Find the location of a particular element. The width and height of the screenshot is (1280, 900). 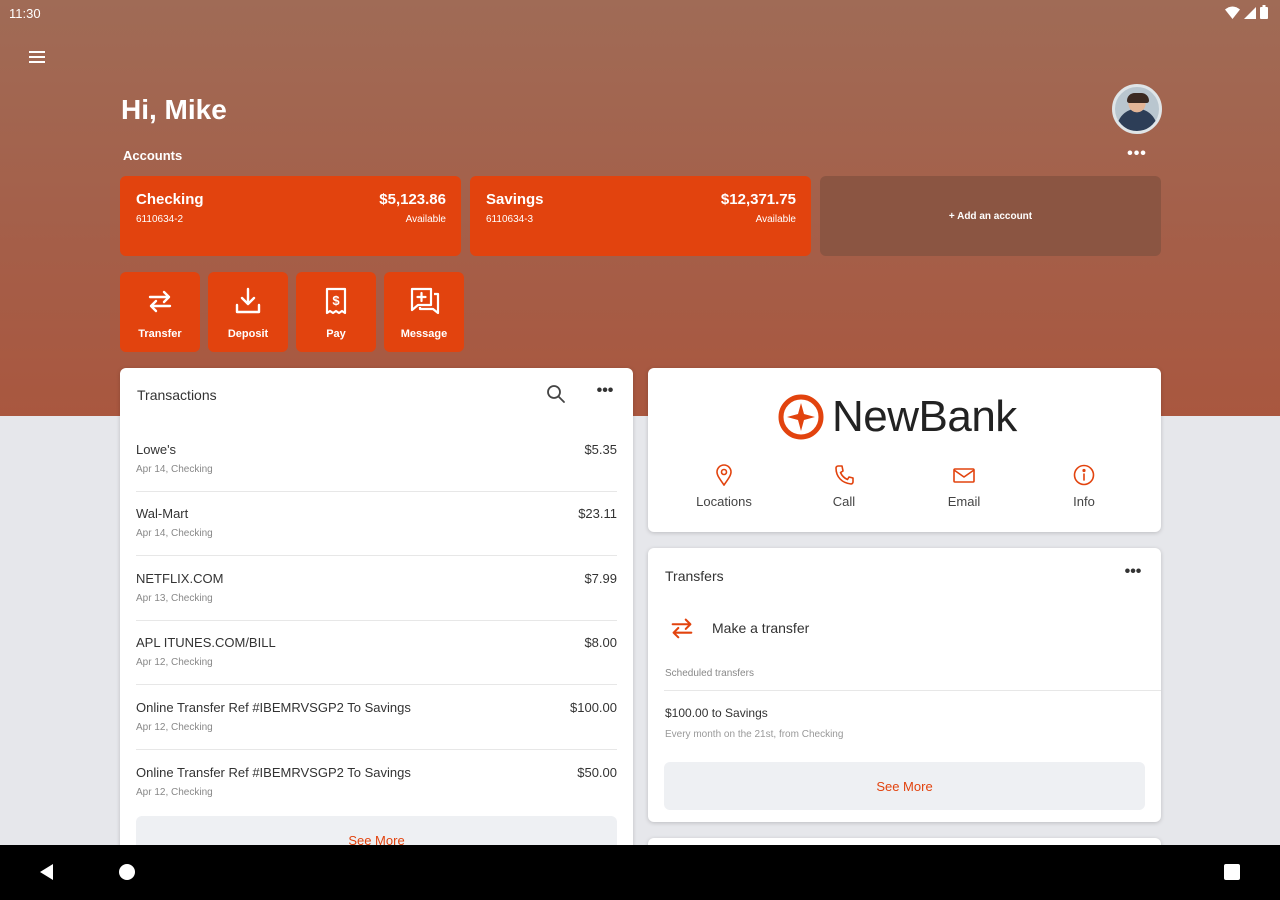

transaction-name: Lowe's is located at coordinates (156, 449).